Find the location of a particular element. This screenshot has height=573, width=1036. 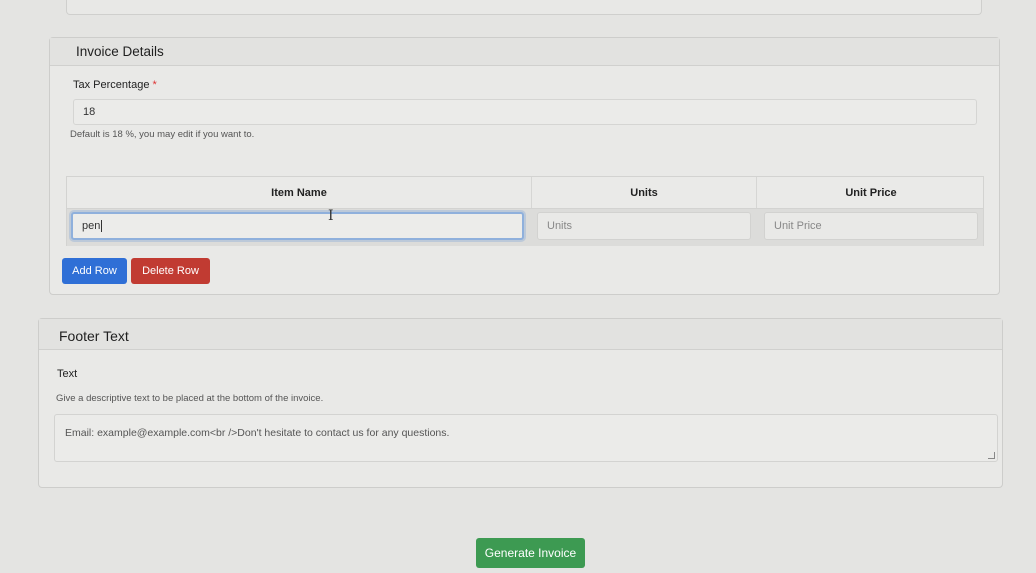

tax-percentage-label: Tax Percentage * is located at coordinates (115, 85).